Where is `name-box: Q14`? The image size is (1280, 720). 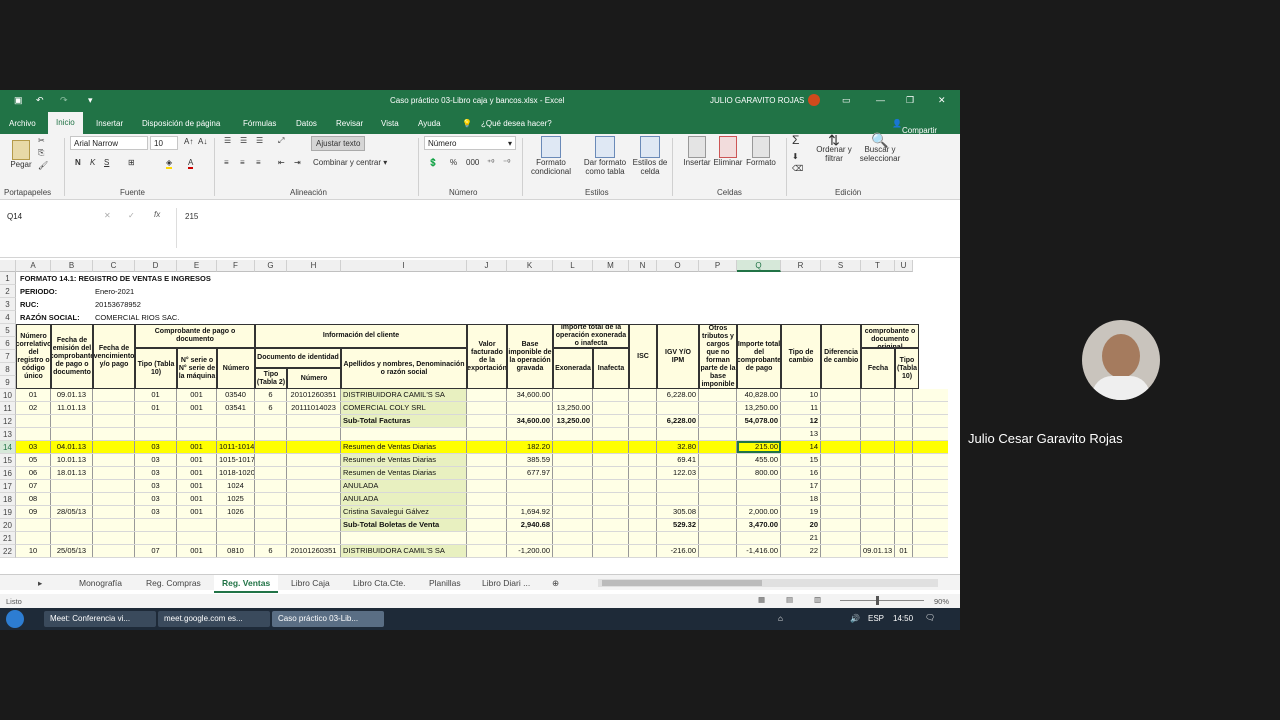 name-box: Q14 is located at coordinates (38, 217).